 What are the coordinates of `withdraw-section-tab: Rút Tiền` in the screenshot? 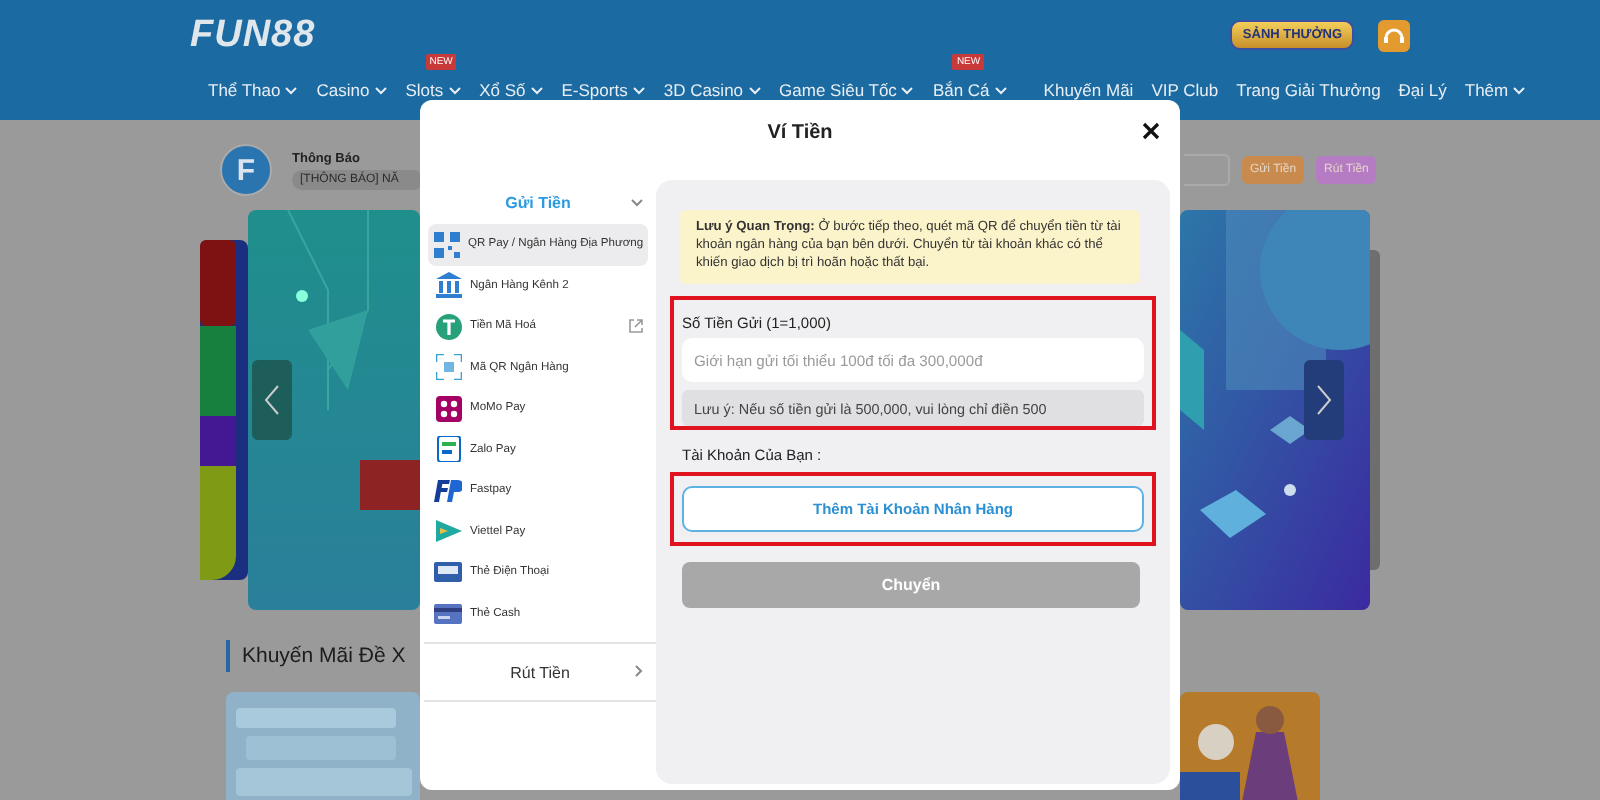 It's located at (540, 672).